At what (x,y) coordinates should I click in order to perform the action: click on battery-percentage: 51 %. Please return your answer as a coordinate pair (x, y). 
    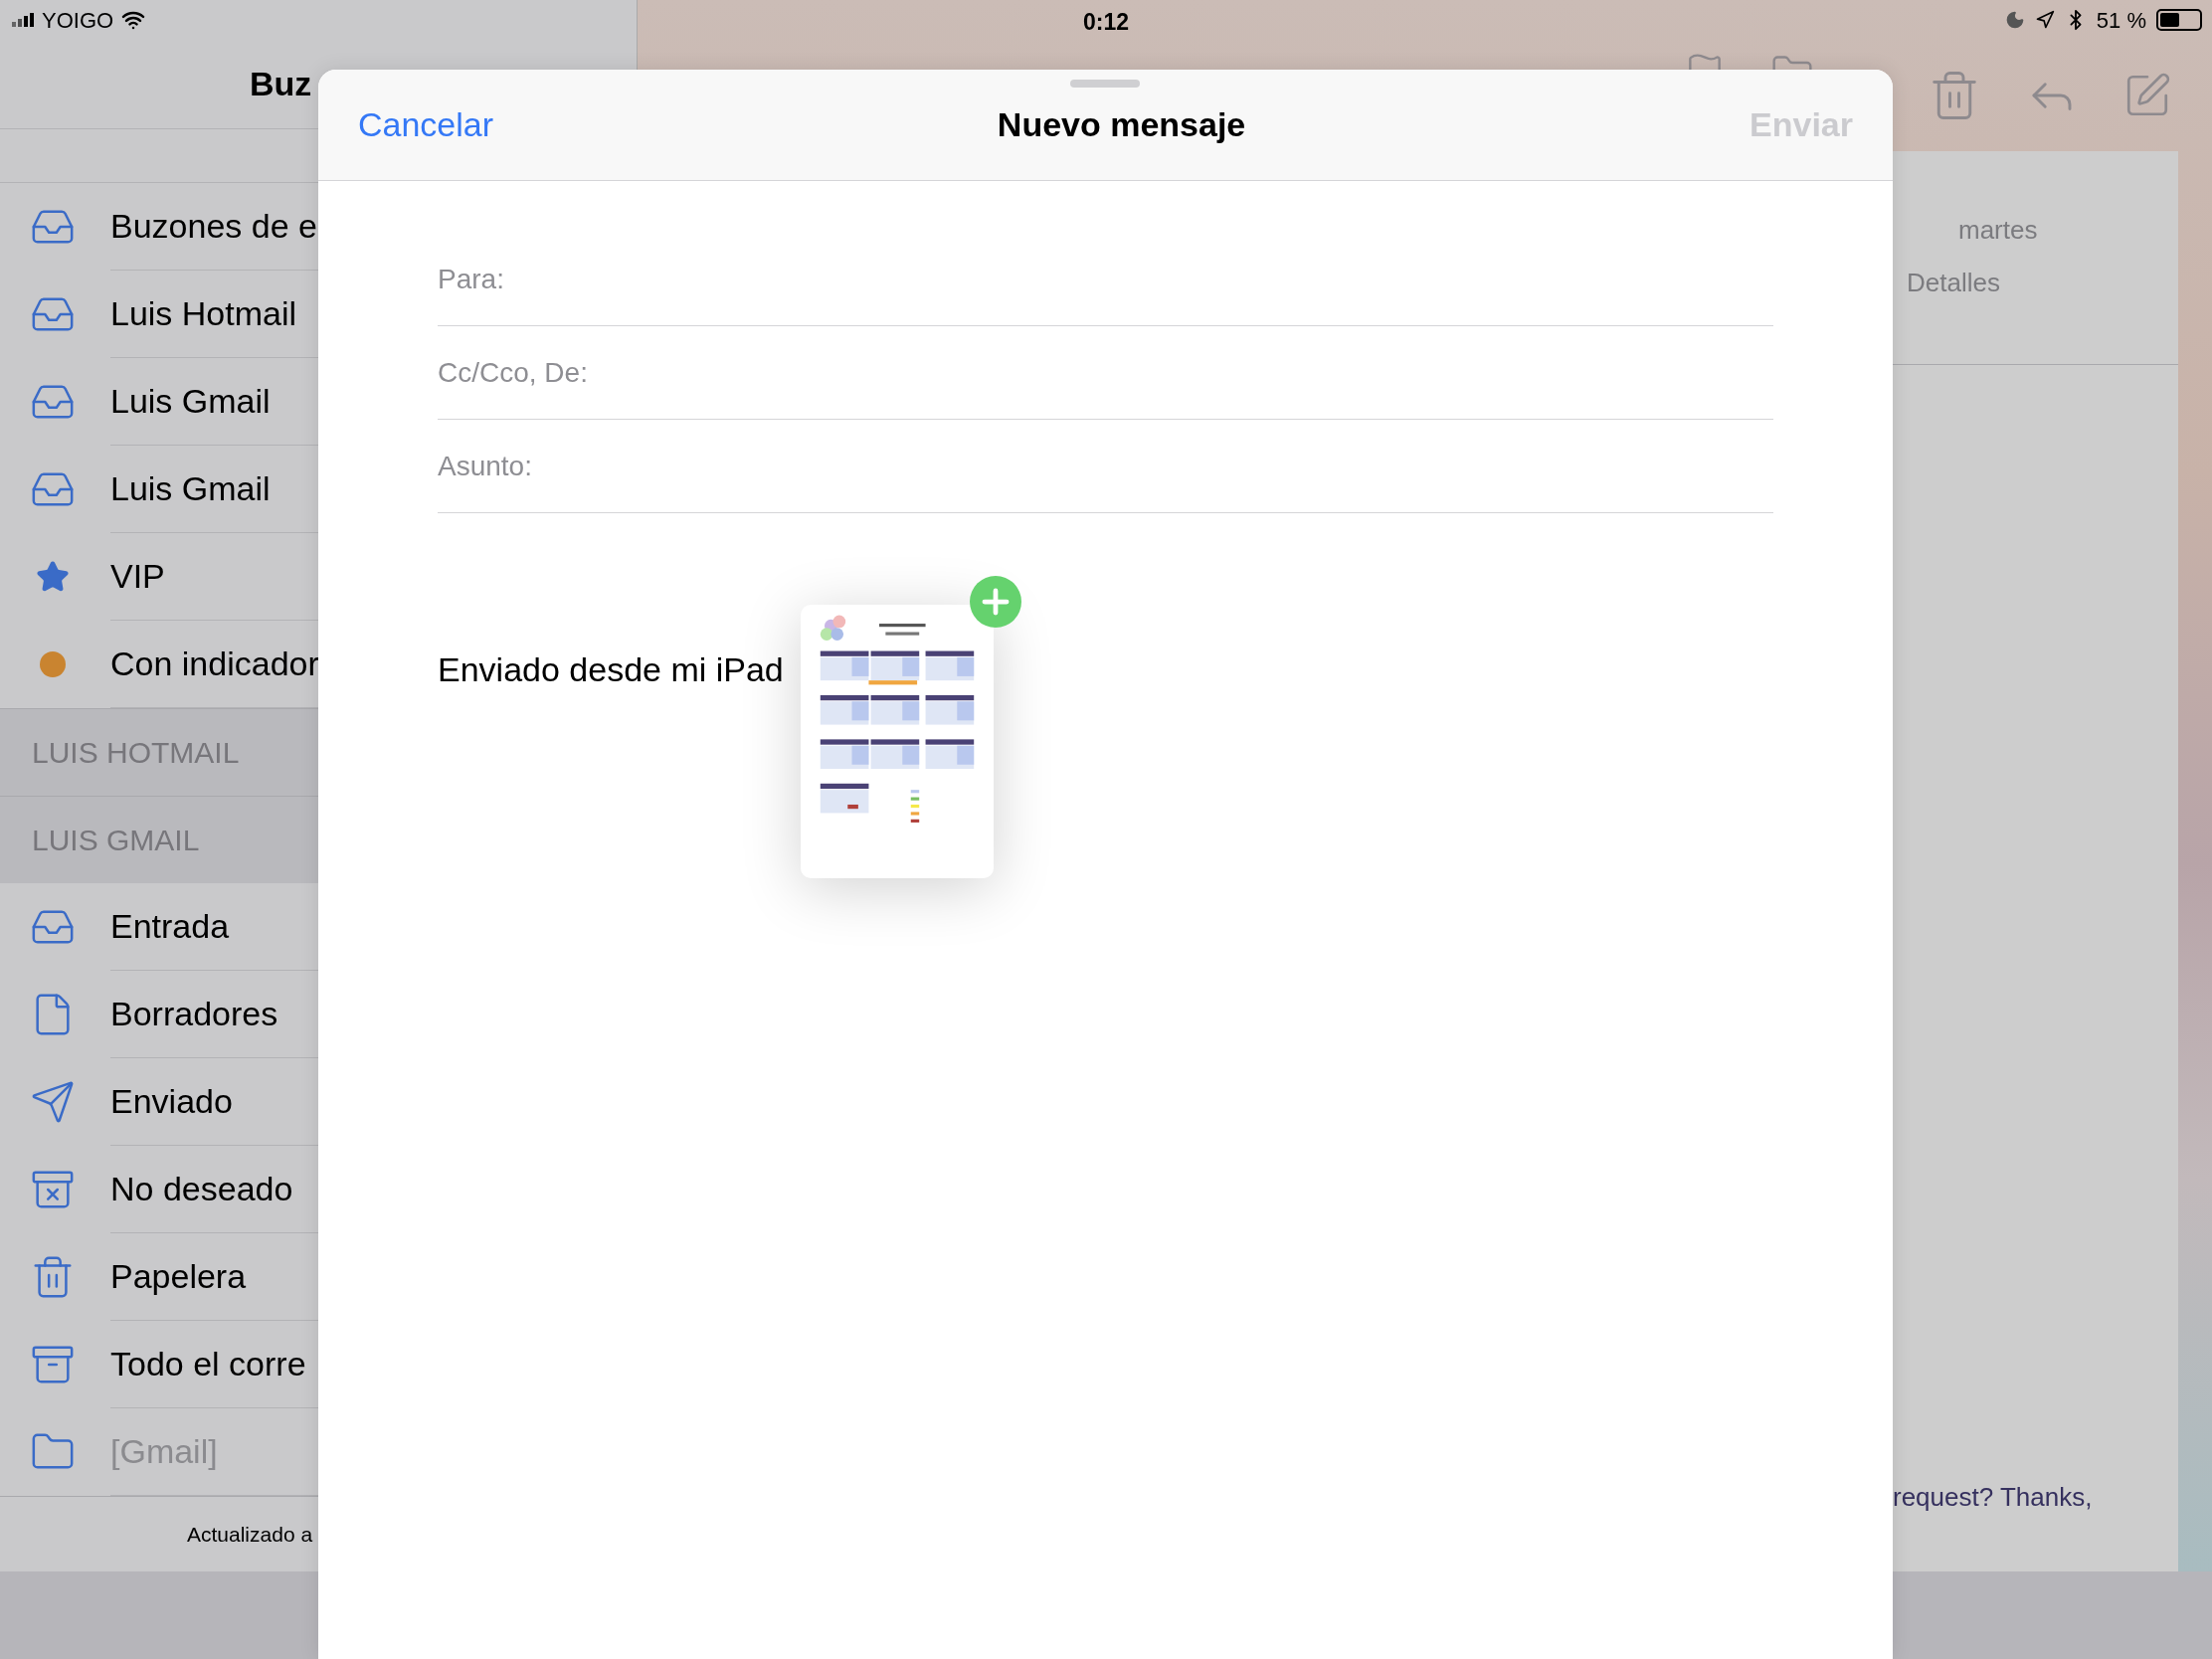
    Looking at the image, I should click on (2121, 20).